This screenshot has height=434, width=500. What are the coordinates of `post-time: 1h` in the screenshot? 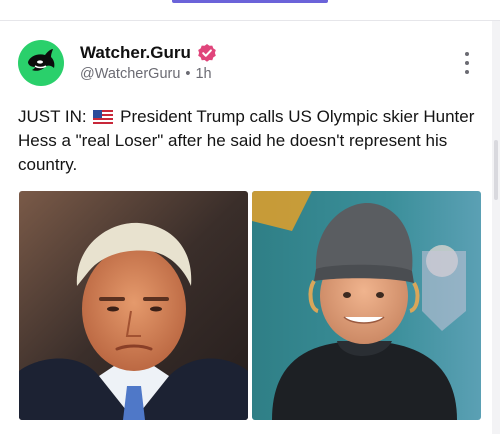 It's located at (203, 74).